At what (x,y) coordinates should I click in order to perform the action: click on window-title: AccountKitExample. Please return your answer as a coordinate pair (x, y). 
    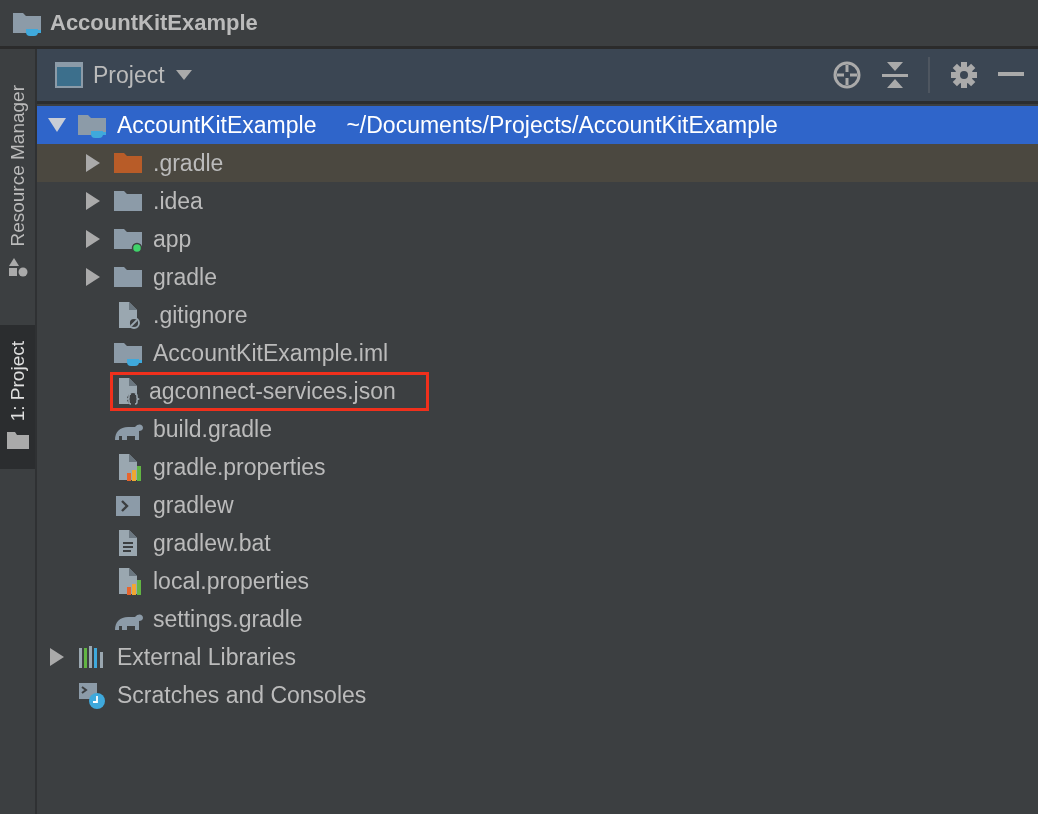
    Looking at the image, I should click on (154, 23).